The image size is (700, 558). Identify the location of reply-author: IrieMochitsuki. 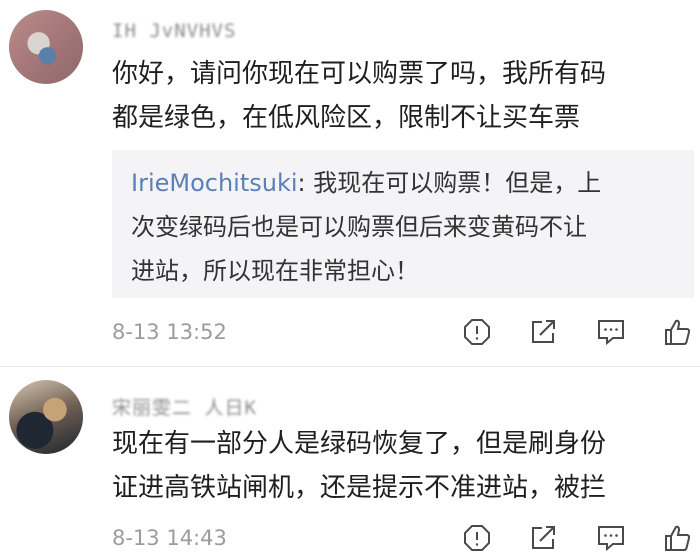
(214, 183).